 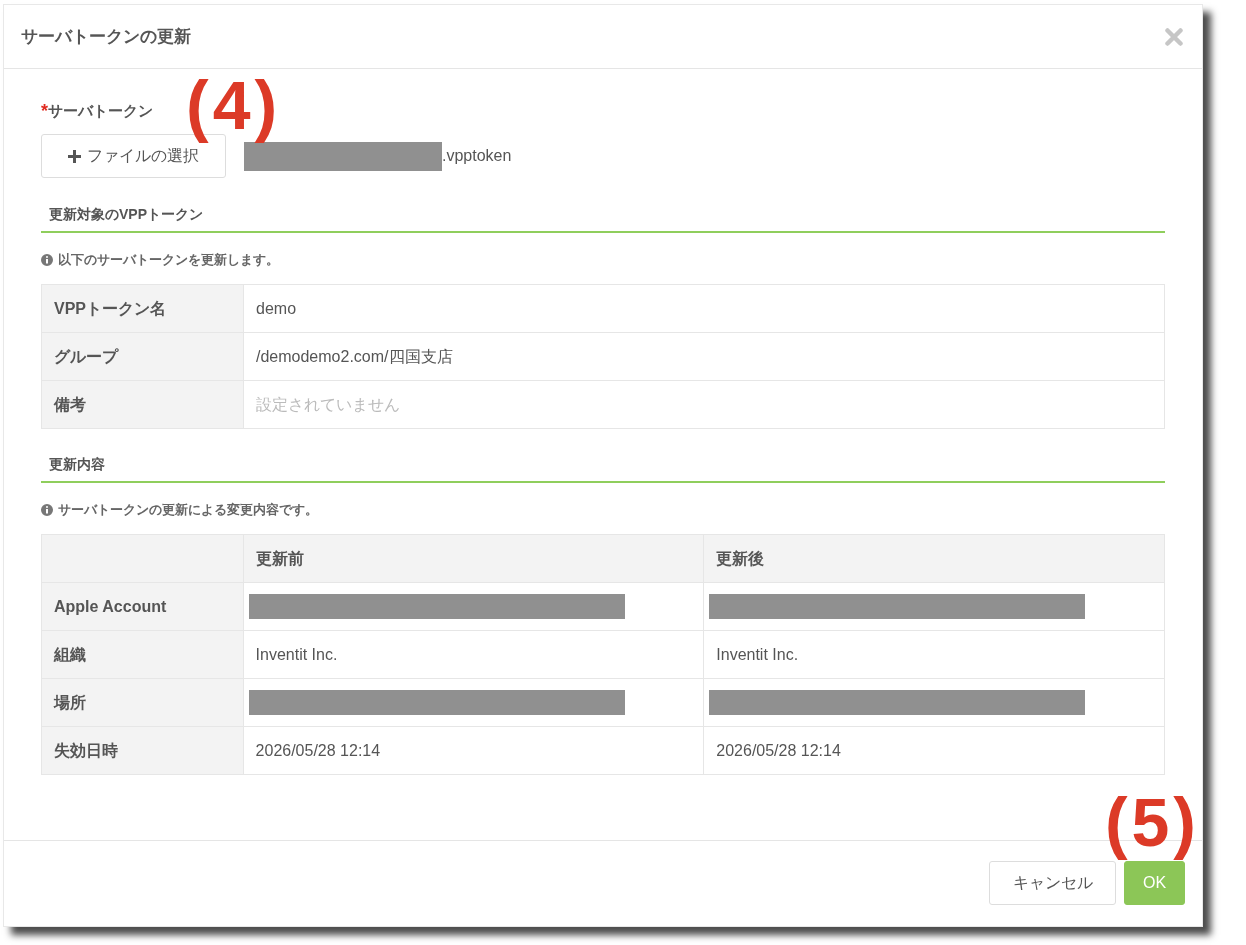 I want to click on row-header: 失効日時, so click(x=142, y=750).